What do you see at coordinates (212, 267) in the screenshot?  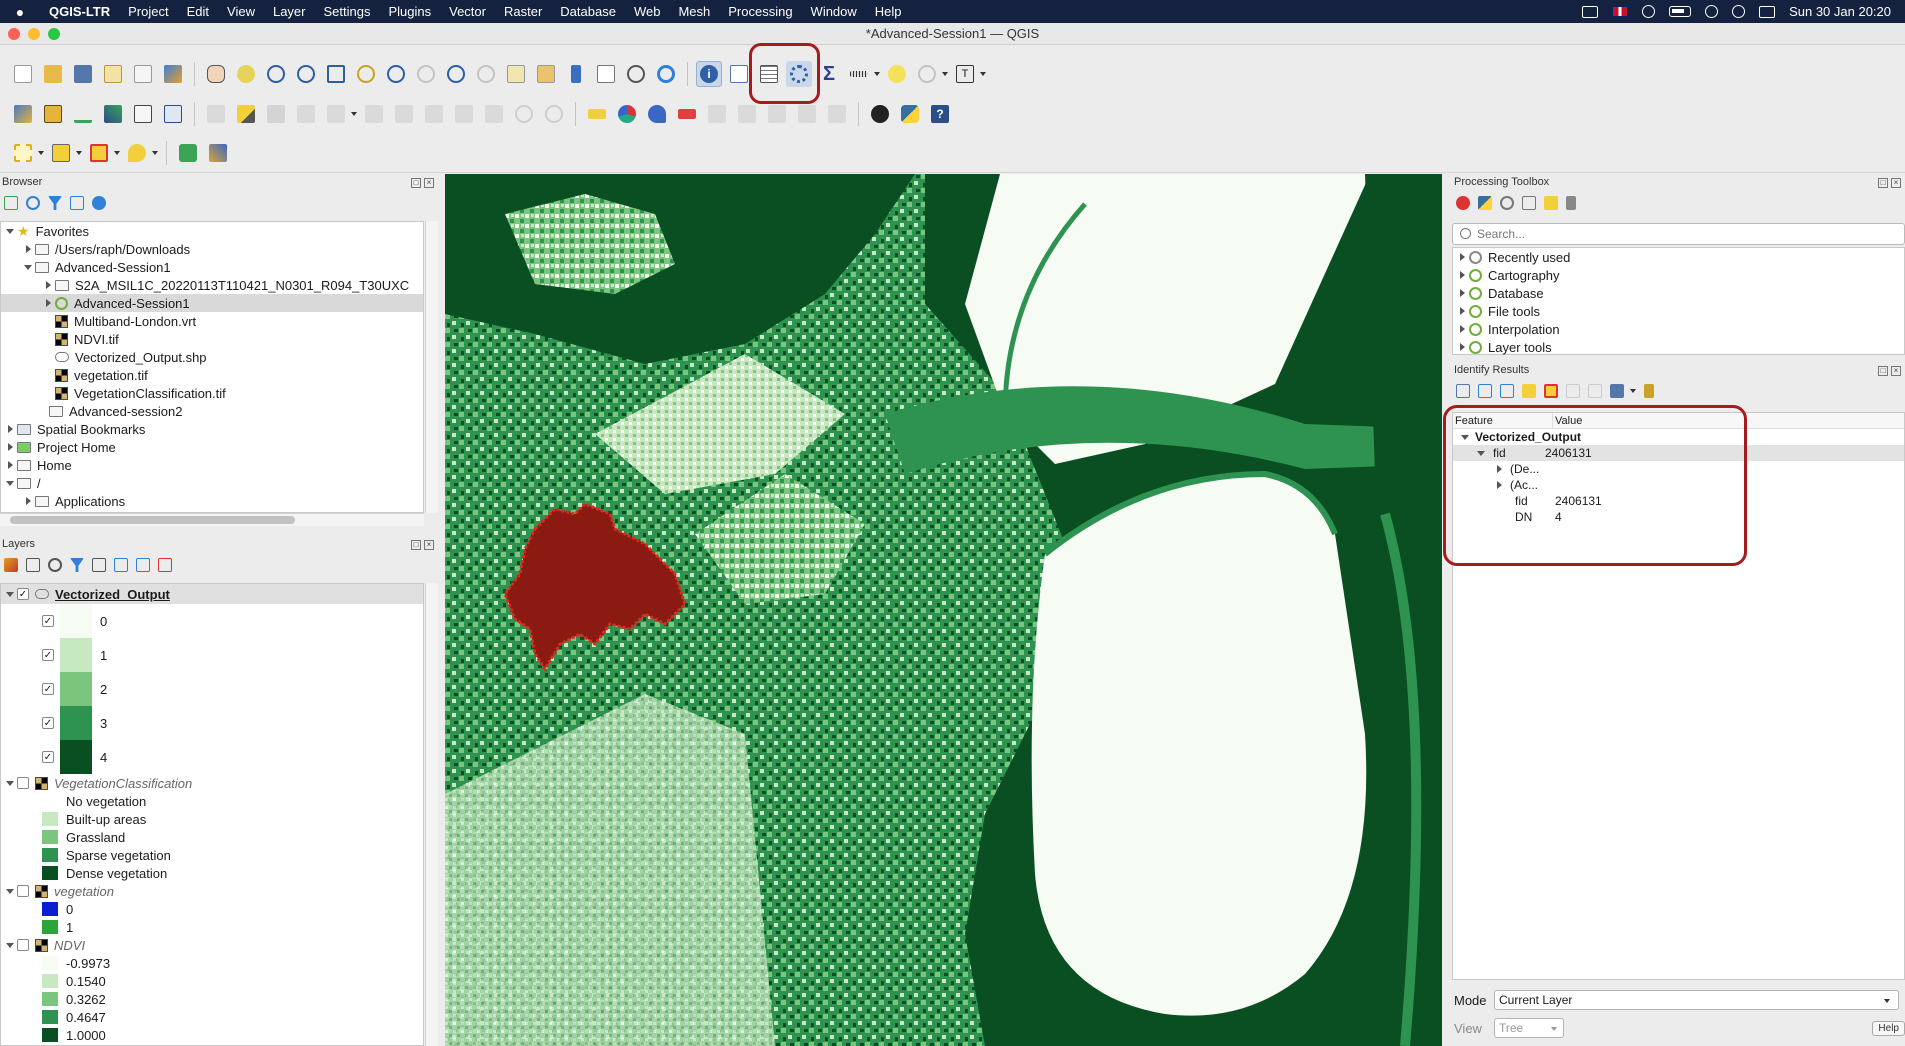 I see `browser-item-advanced-session1-folder: Advanced-Session1` at bounding box center [212, 267].